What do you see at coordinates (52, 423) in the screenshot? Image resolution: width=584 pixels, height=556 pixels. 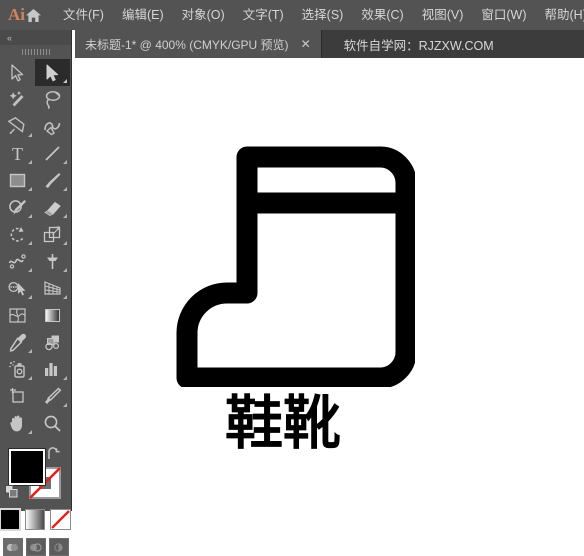 I see `zoom-tool` at bounding box center [52, 423].